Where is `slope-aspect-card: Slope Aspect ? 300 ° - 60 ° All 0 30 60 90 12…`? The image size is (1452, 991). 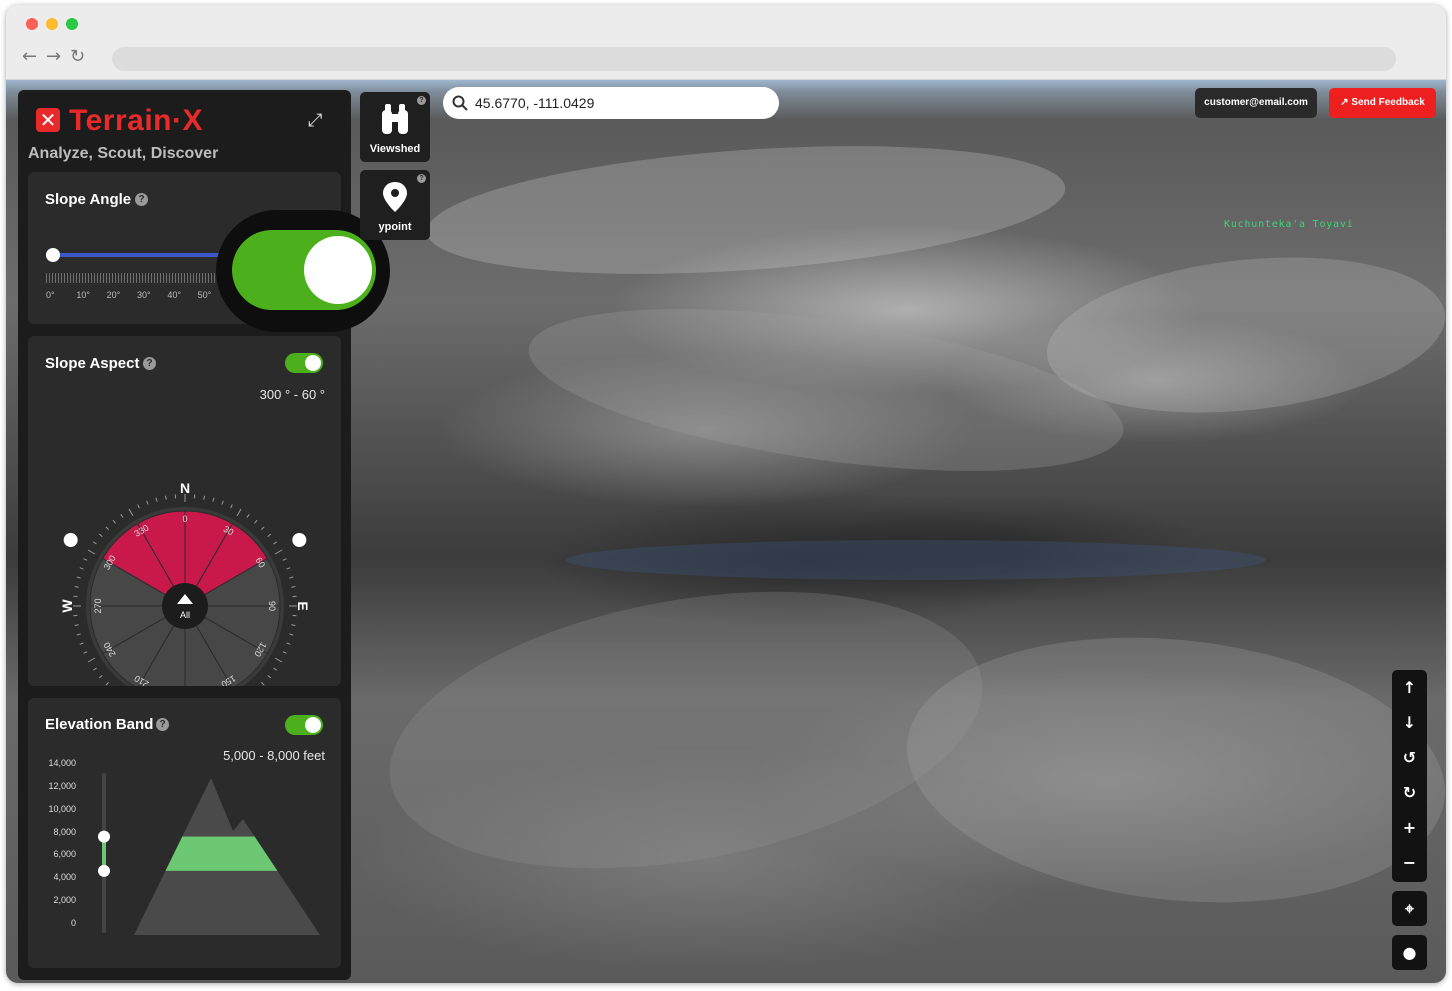
slope-aspect-card: Slope Aspect ? 300 ° - 60 ° All 0 30 60 90 12… is located at coordinates (184, 511).